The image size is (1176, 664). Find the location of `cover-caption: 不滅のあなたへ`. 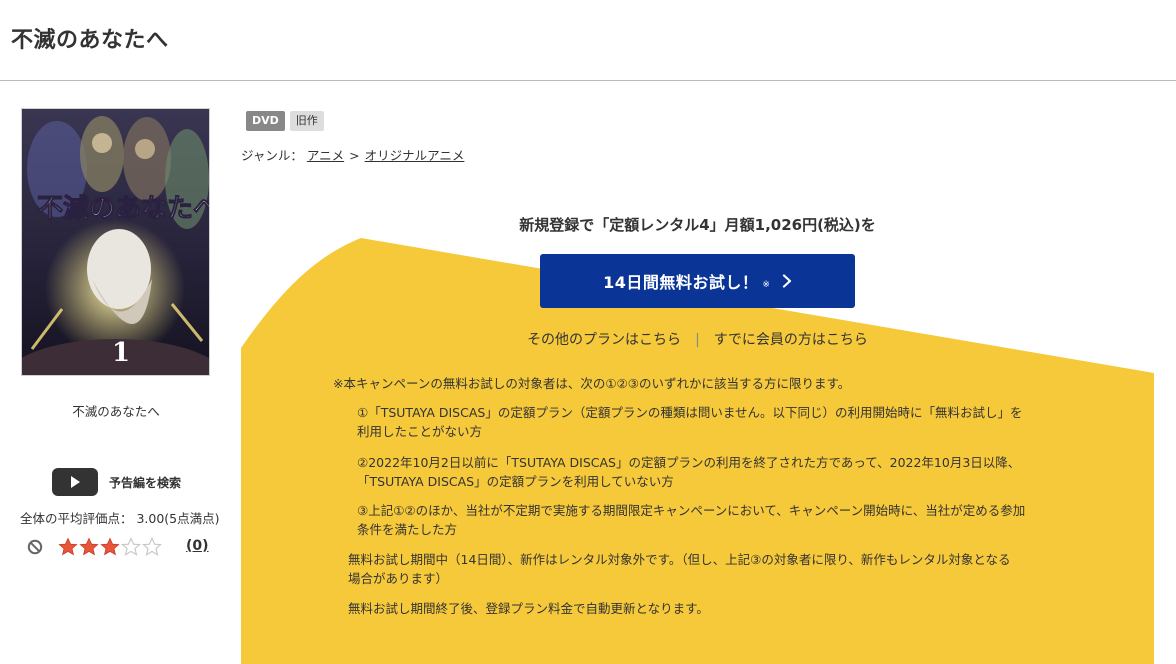

cover-caption: 不滅のあなたへ is located at coordinates (116, 410).